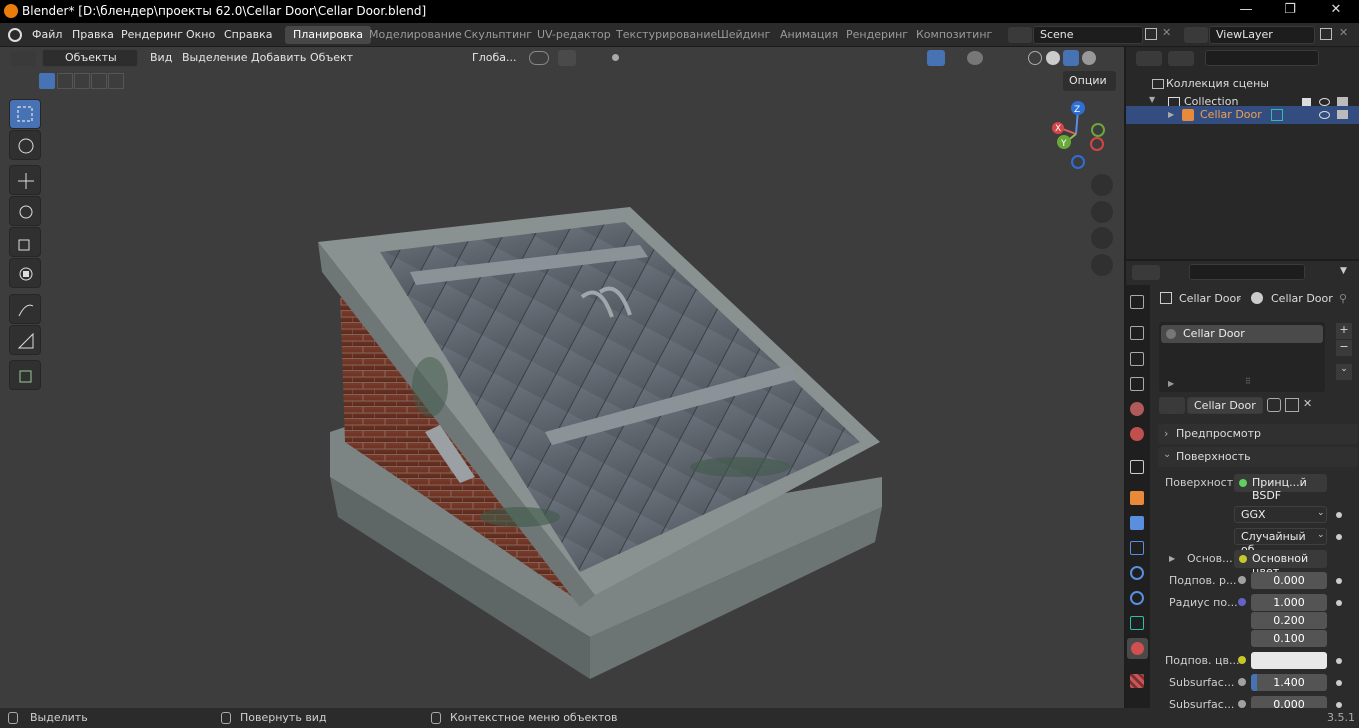 Image resolution: width=1359 pixels, height=728 pixels. I want to click on scene-collection-label: Коллекция сцены, so click(1217, 83).